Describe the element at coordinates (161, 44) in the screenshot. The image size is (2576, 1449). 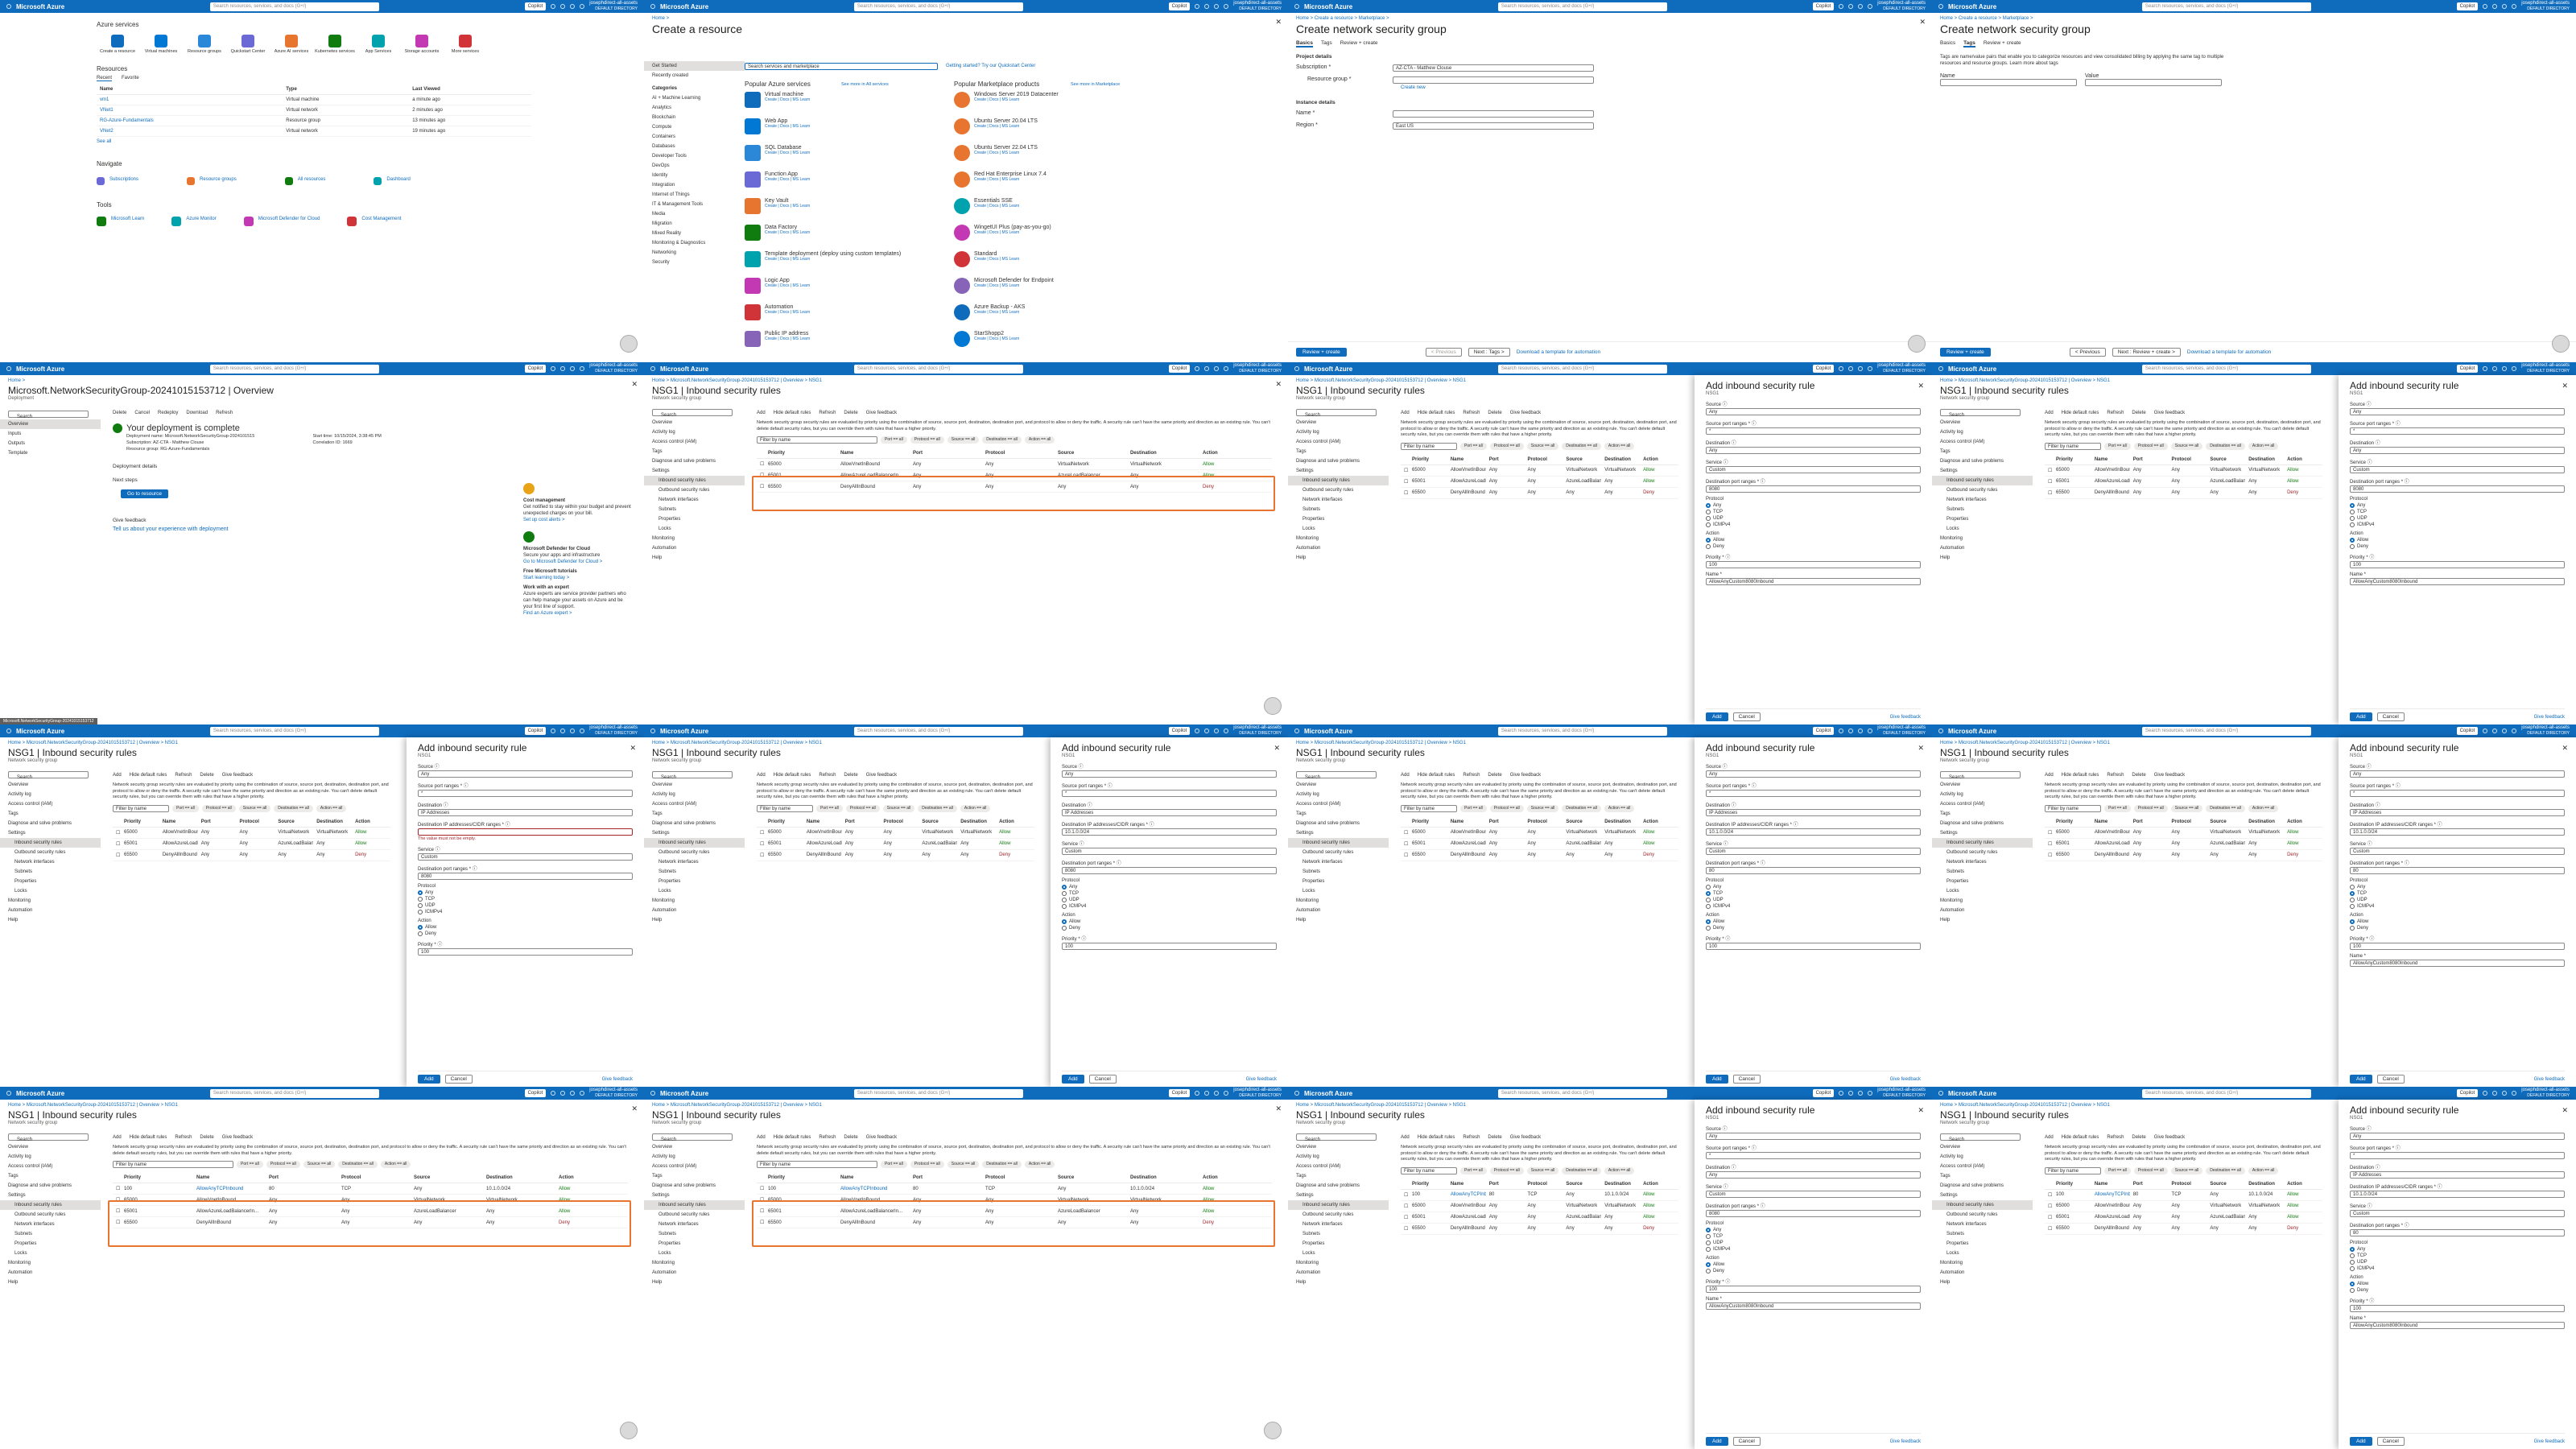
I see `service-tile: Virtual machines` at that location.